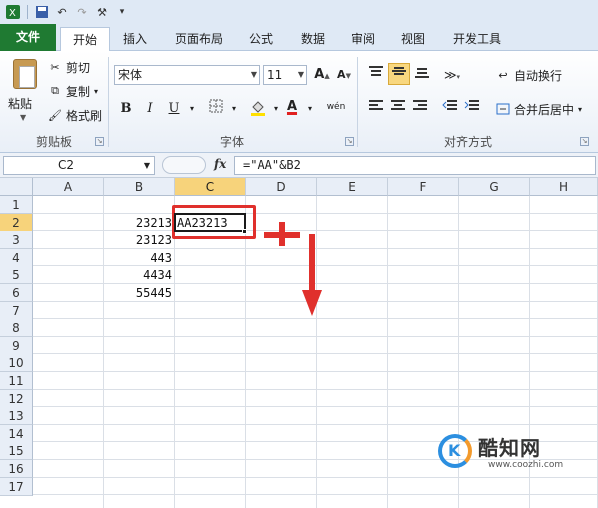 This screenshot has height=508, width=598. What do you see at coordinates (16, 469) in the screenshot?
I see `row-header-16: 16` at bounding box center [16, 469].